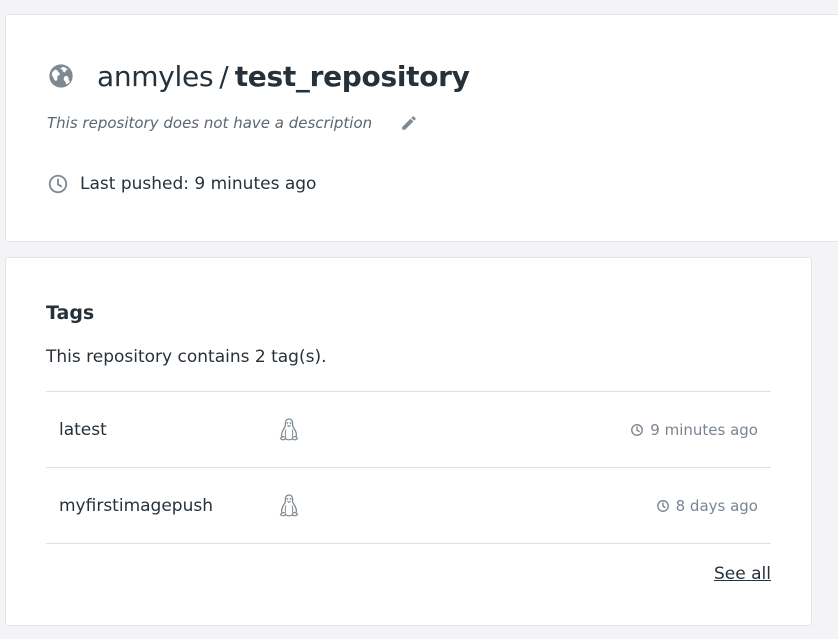 The width and height of the screenshot is (838, 639). I want to click on tag-row: myfirstimagepush 8 days ago, so click(408, 506).